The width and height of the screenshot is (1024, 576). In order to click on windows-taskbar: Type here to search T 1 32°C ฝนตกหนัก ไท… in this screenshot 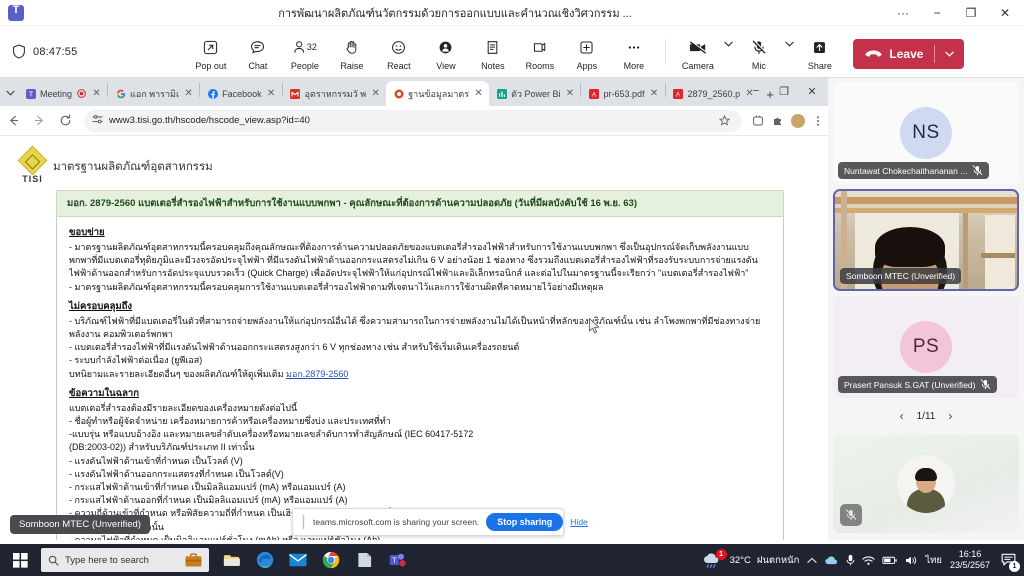, I will do `click(512, 560)`.